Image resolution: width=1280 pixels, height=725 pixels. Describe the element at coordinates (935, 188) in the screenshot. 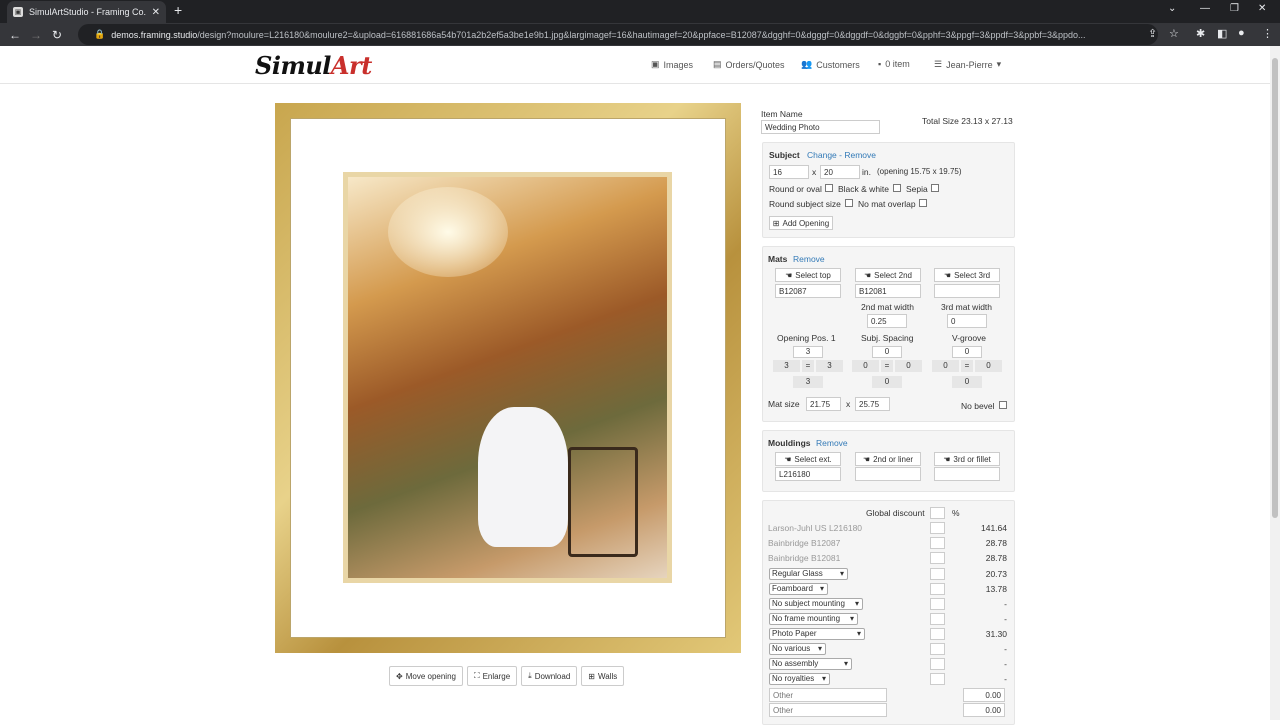

I see `sepia-checkbox` at that location.